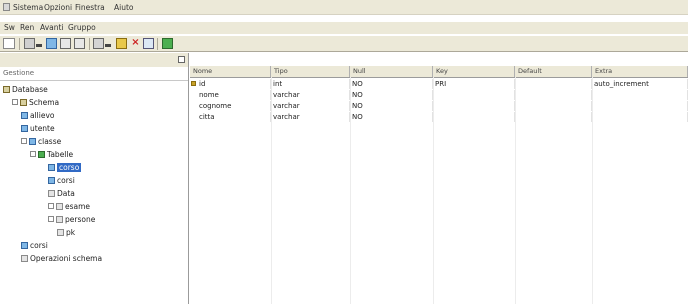 This screenshot has width=688, height=304. What do you see at coordinates (640, 71) in the screenshot?
I see `column-header: Extra` at bounding box center [640, 71].